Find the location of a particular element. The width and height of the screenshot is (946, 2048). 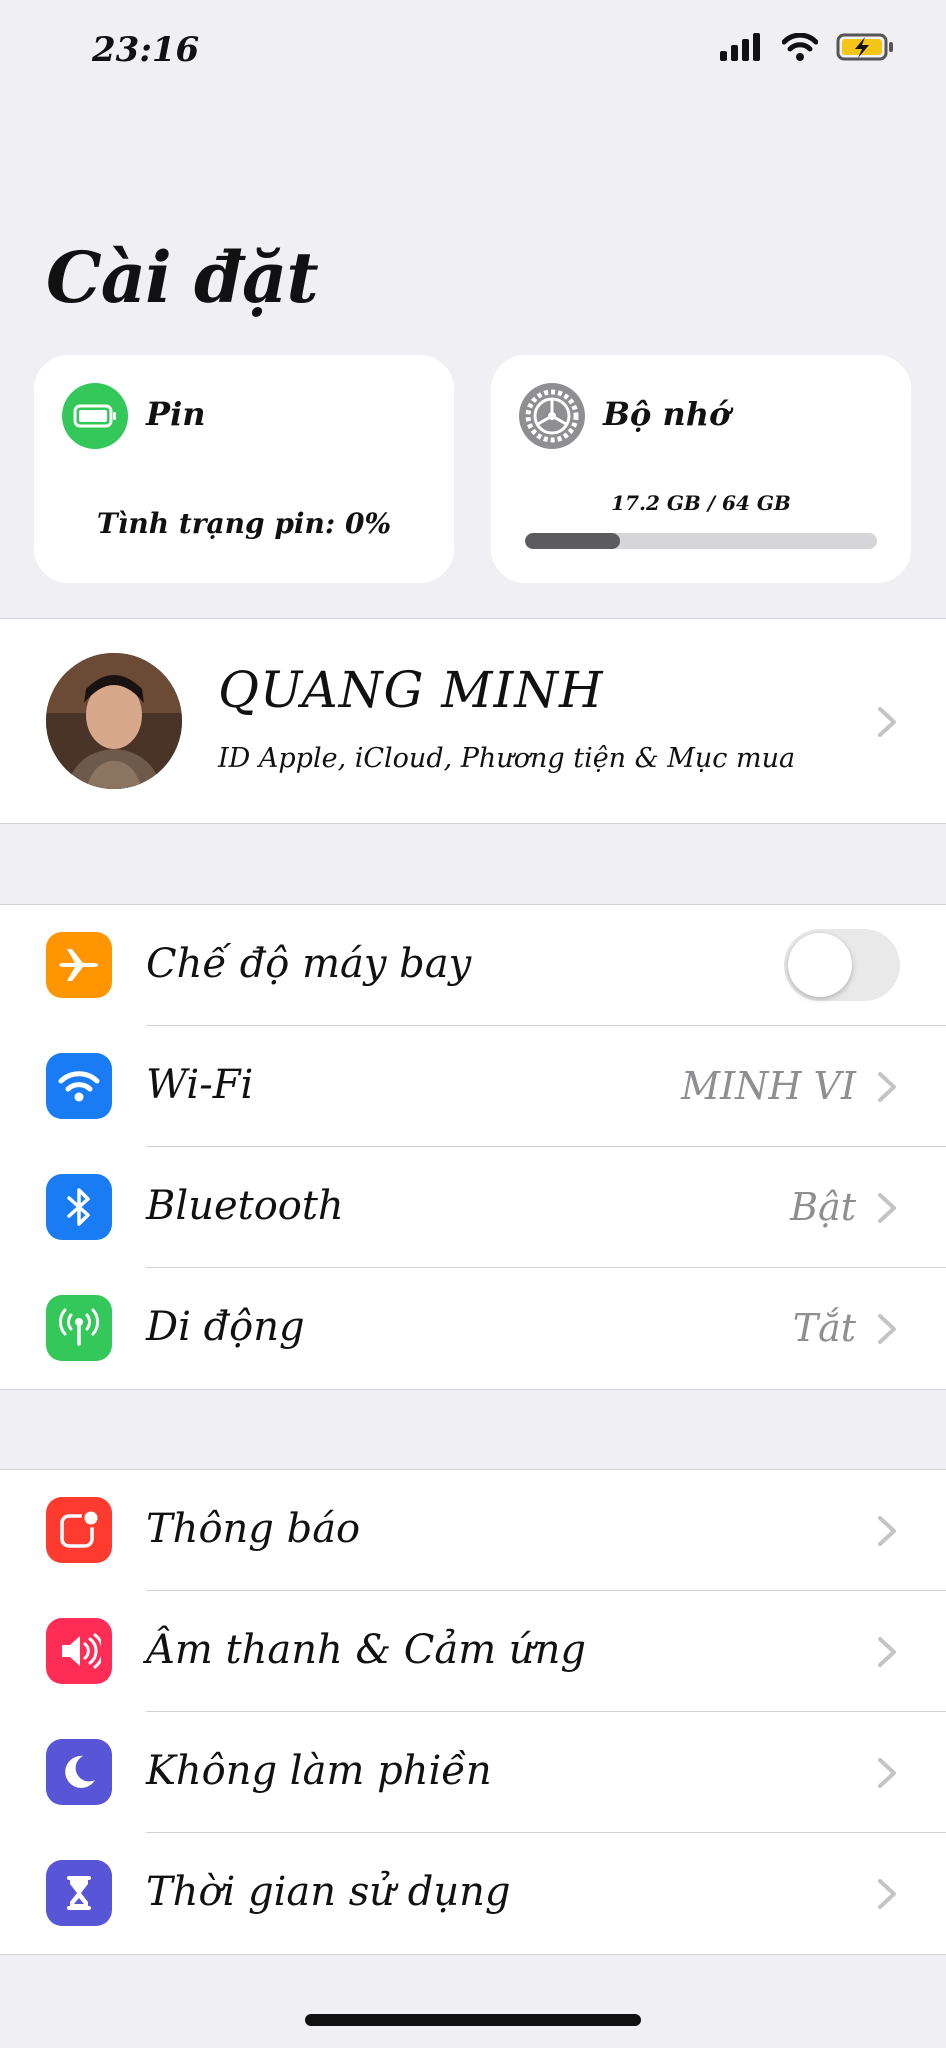

airplane-mode-label: Chế độ máy bay is located at coordinates (309, 964).